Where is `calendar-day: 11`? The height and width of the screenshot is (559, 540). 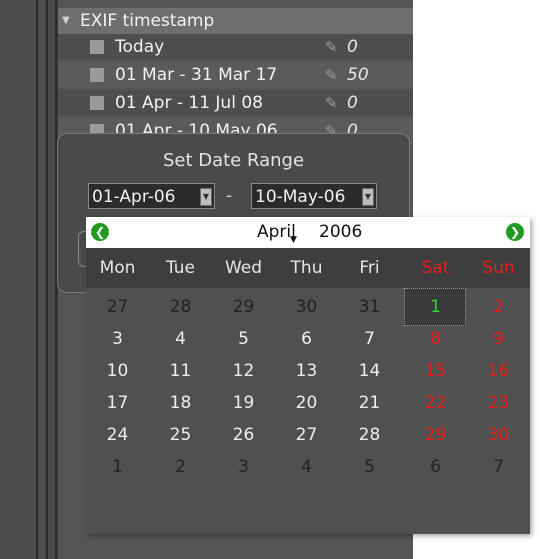 calendar-day: 11 is located at coordinates (180, 371).